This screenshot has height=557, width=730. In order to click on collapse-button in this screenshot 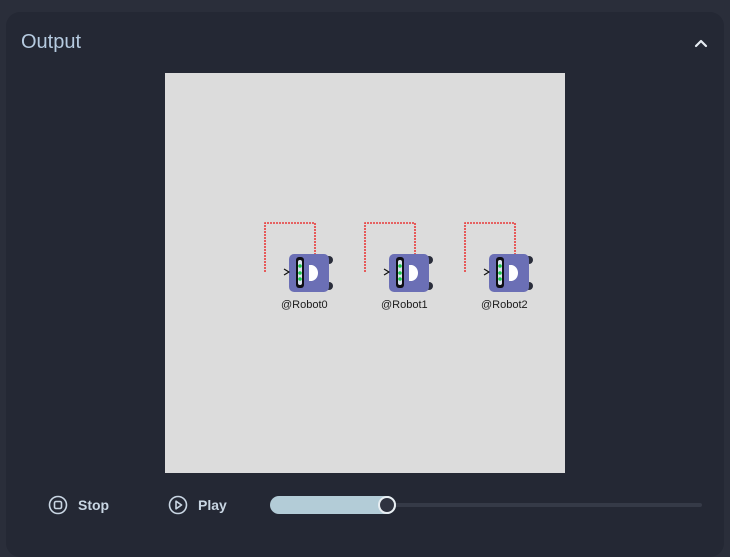, I will do `click(701, 43)`.